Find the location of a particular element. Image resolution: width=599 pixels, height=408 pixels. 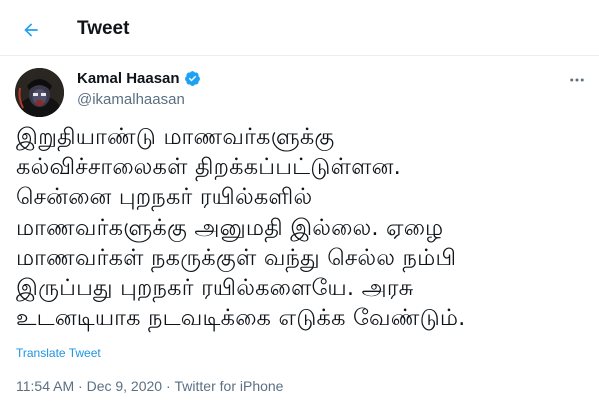

avatar-image is located at coordinates (39, 92).